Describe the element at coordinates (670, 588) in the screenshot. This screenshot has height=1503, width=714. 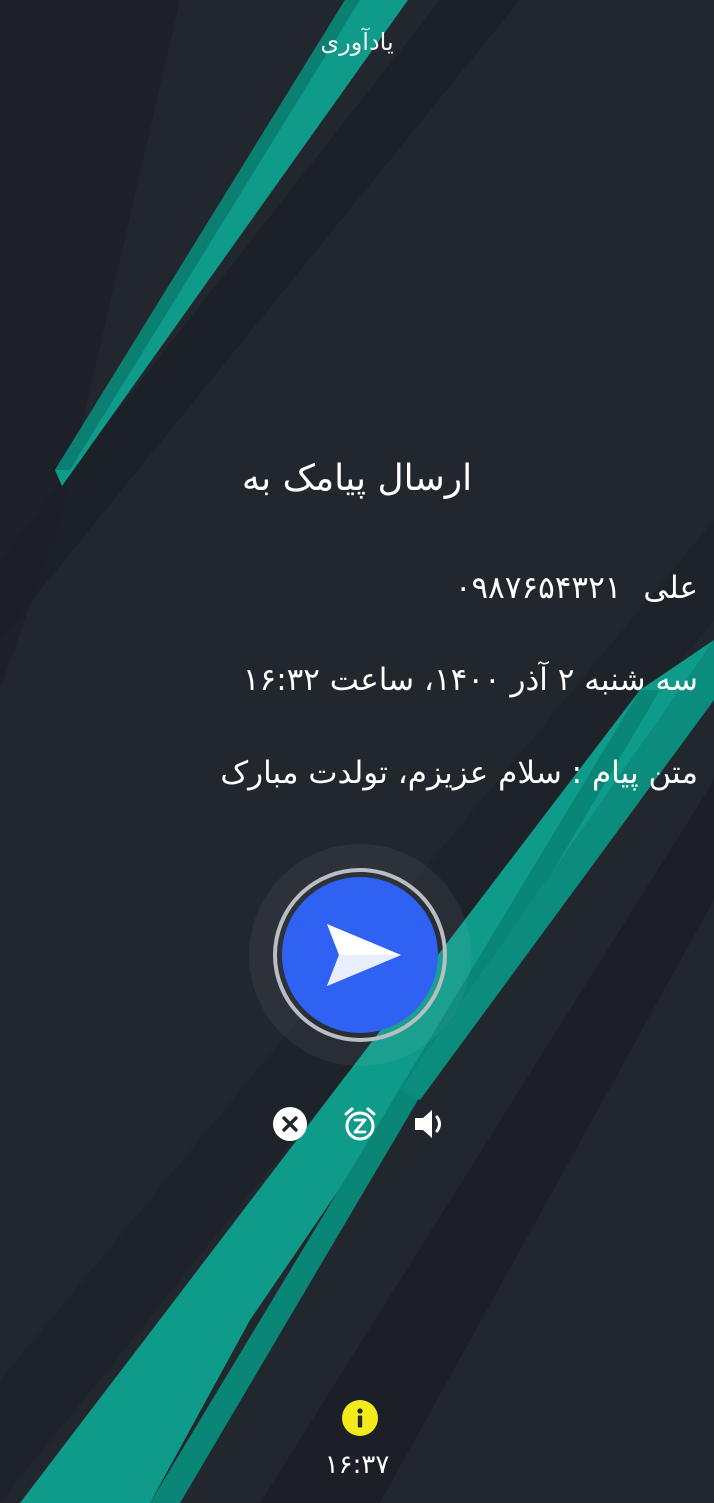
I see `contact-name: علی` at that location.